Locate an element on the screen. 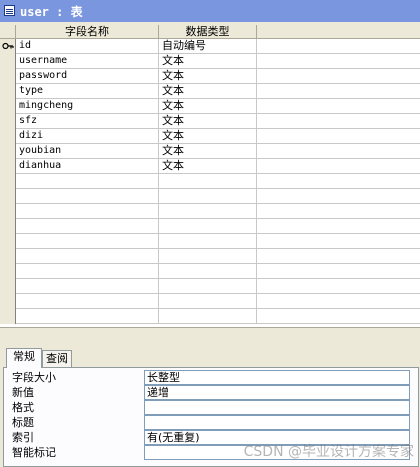 The width and height of the screenshot is (420, 467). table-row: id 自动编号 is located at coordinates (210, 46).